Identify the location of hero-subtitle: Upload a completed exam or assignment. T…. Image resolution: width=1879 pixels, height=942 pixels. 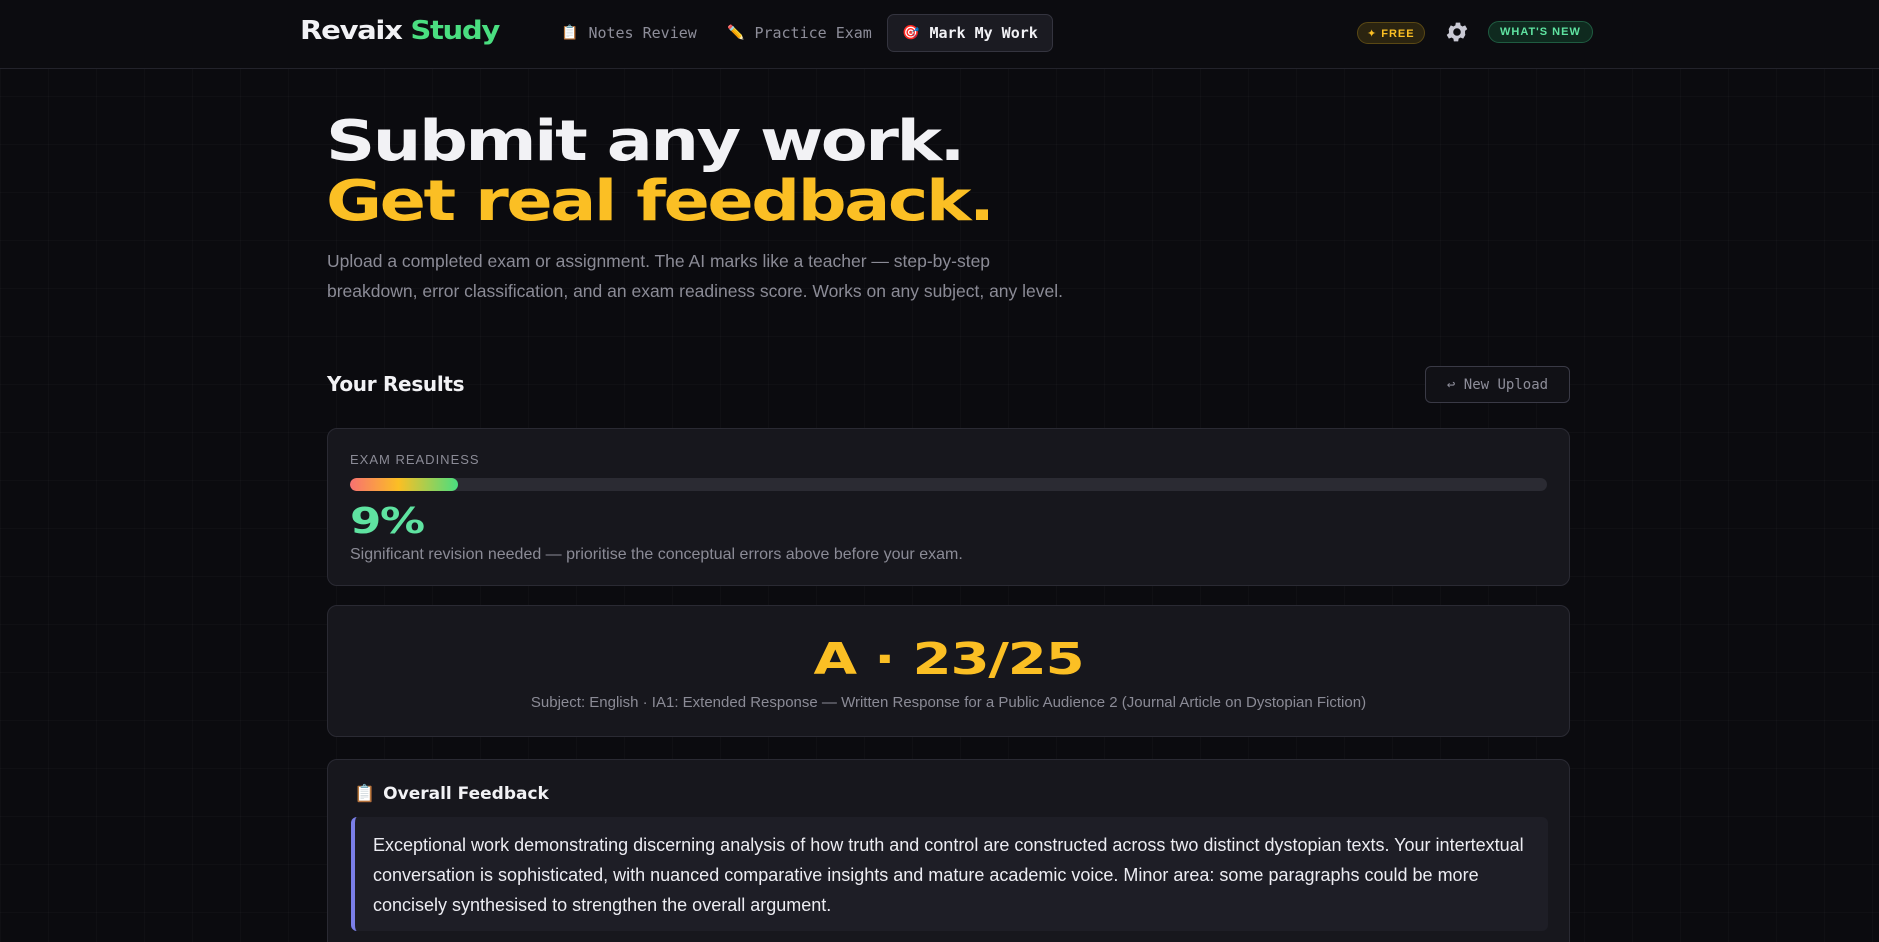
(695, 276).